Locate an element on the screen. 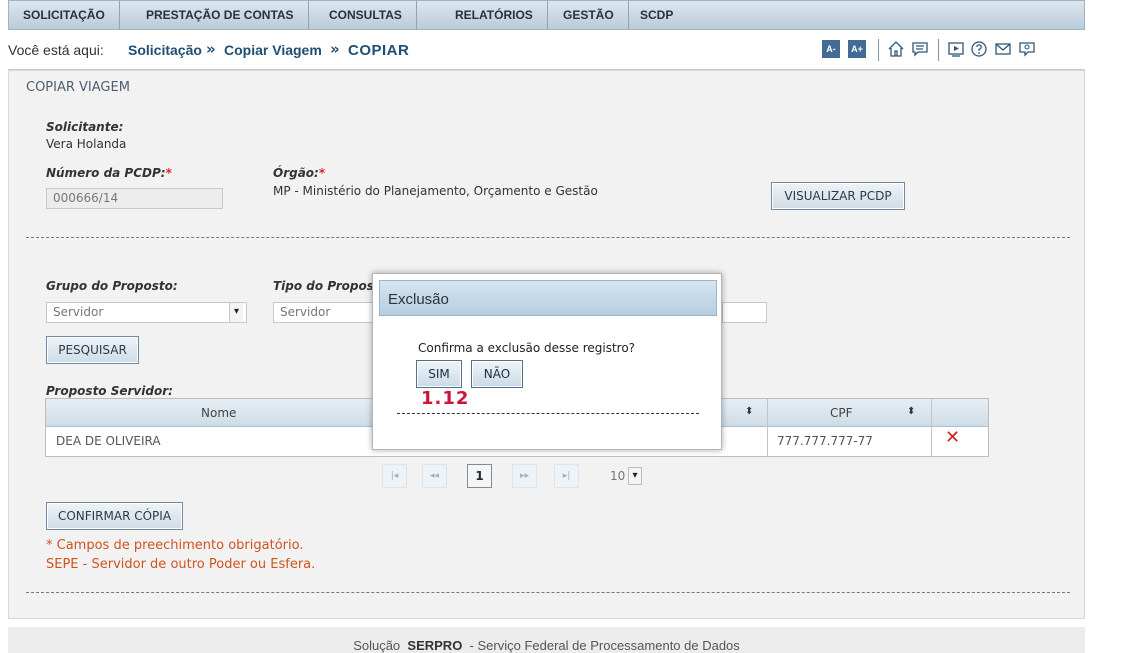 The image size is (1131, 653). orgao-label: Órgão:* is located at coordinates (299, 173).